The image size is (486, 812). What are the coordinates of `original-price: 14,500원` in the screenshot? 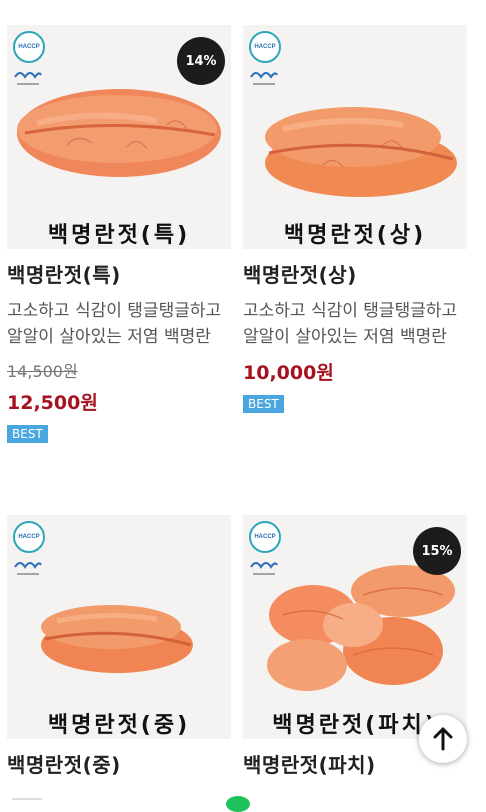 It's located at (42, 371).